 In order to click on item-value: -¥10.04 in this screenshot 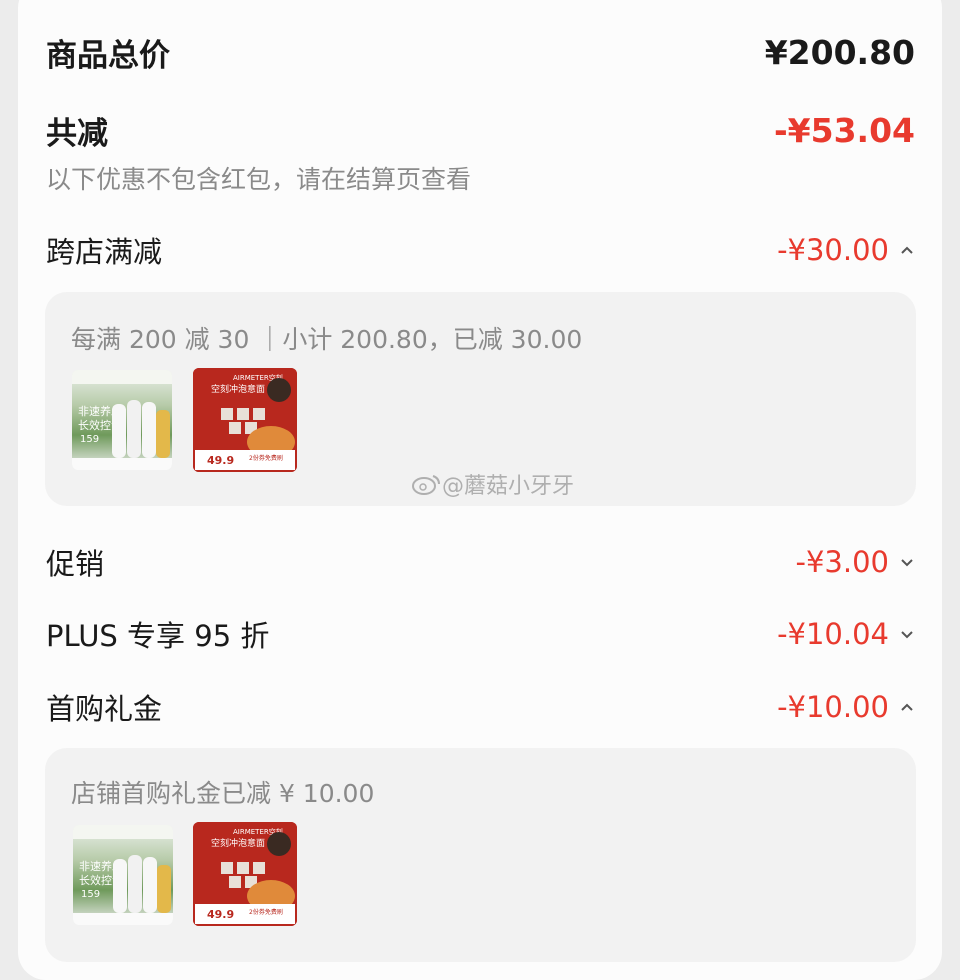, I will do `click(846, 634)`.